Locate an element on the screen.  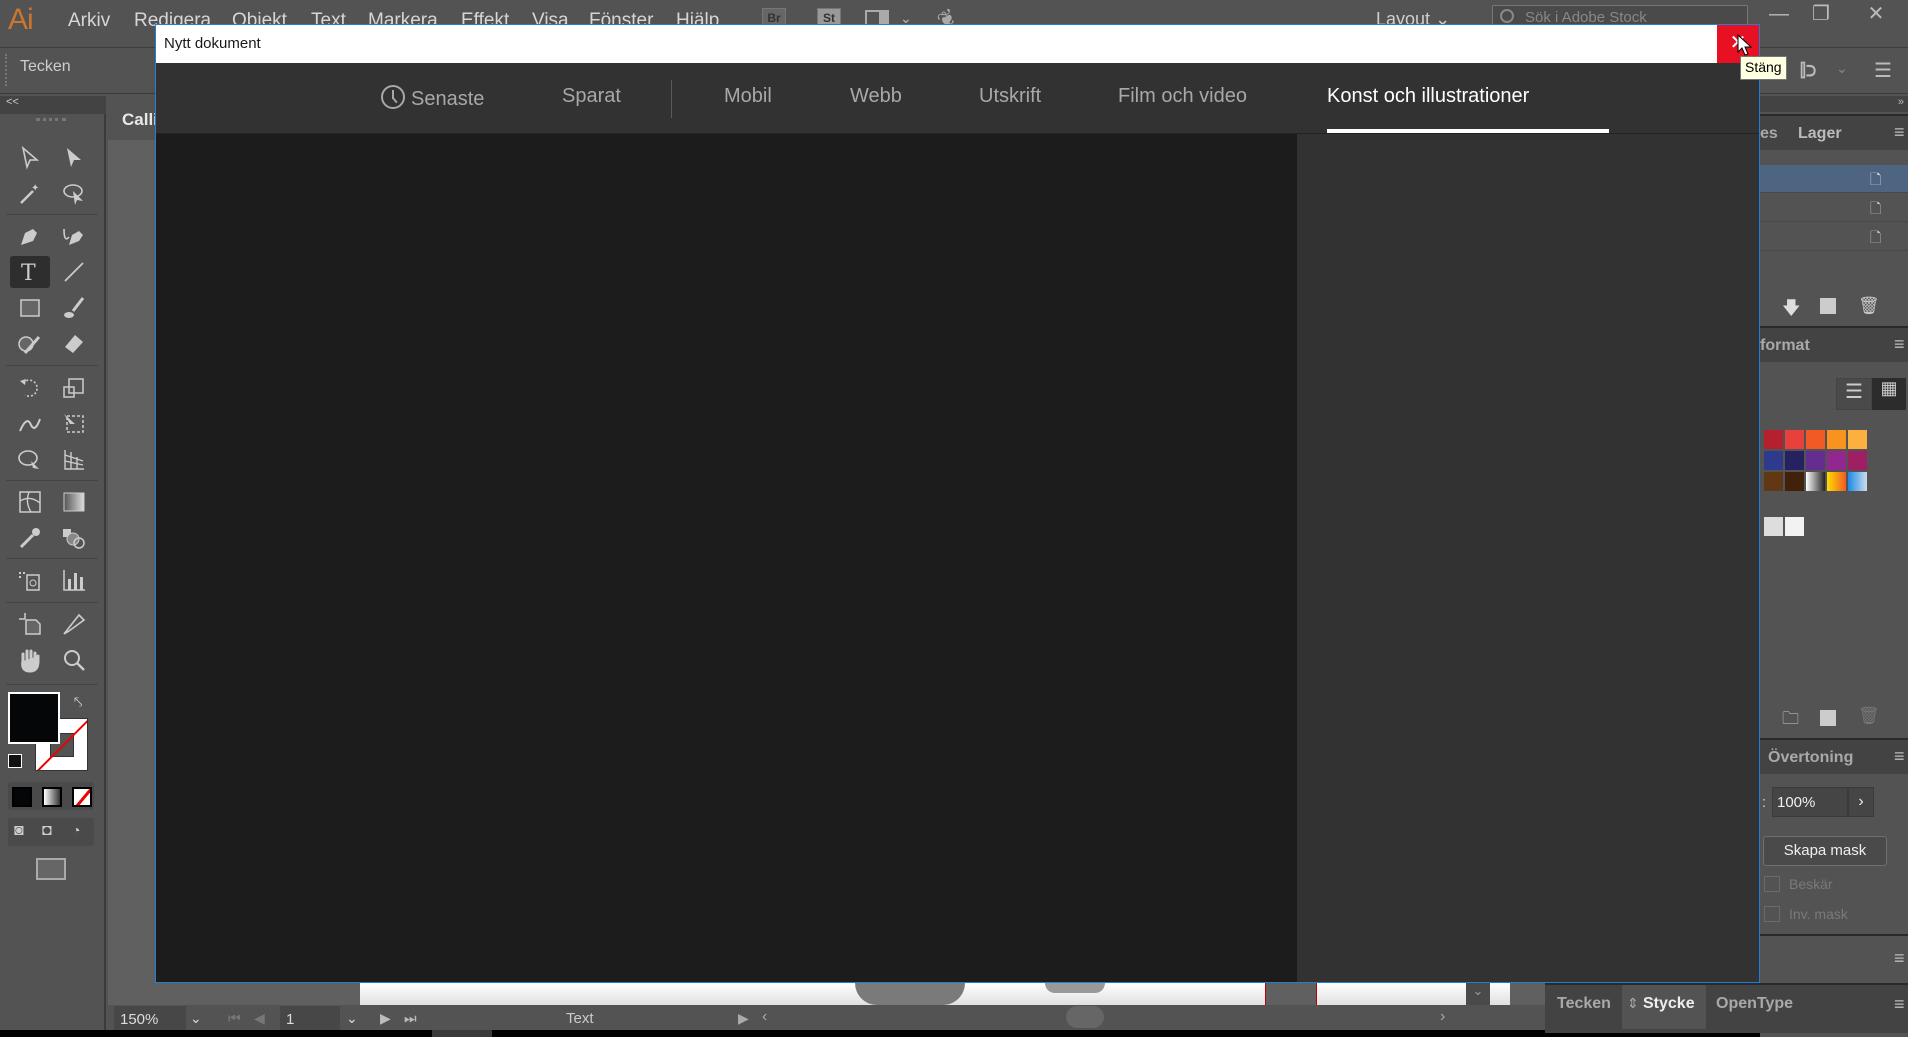
clip-checkbox is located at coordinates (1772, 884).